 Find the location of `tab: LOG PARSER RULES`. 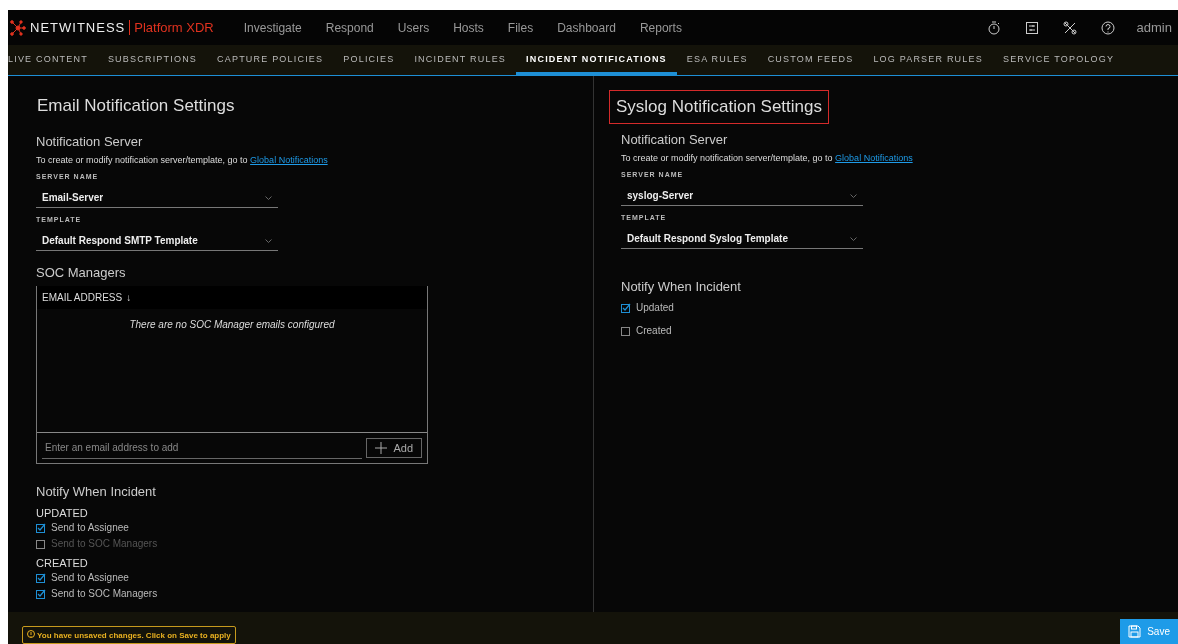

tab: LOG PARSER RULES is located at coordinates (928, 60).